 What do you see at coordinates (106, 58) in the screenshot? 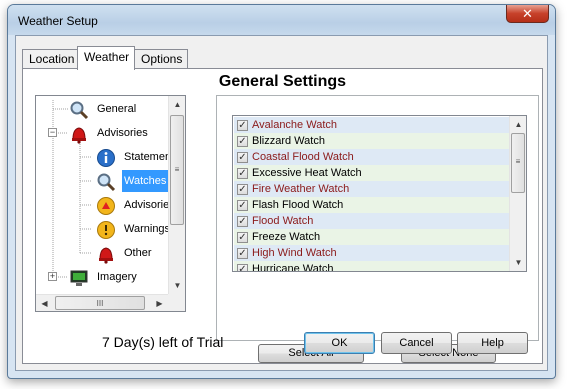
I see `tab-weather: Weather` at bounding box center [106, 58].